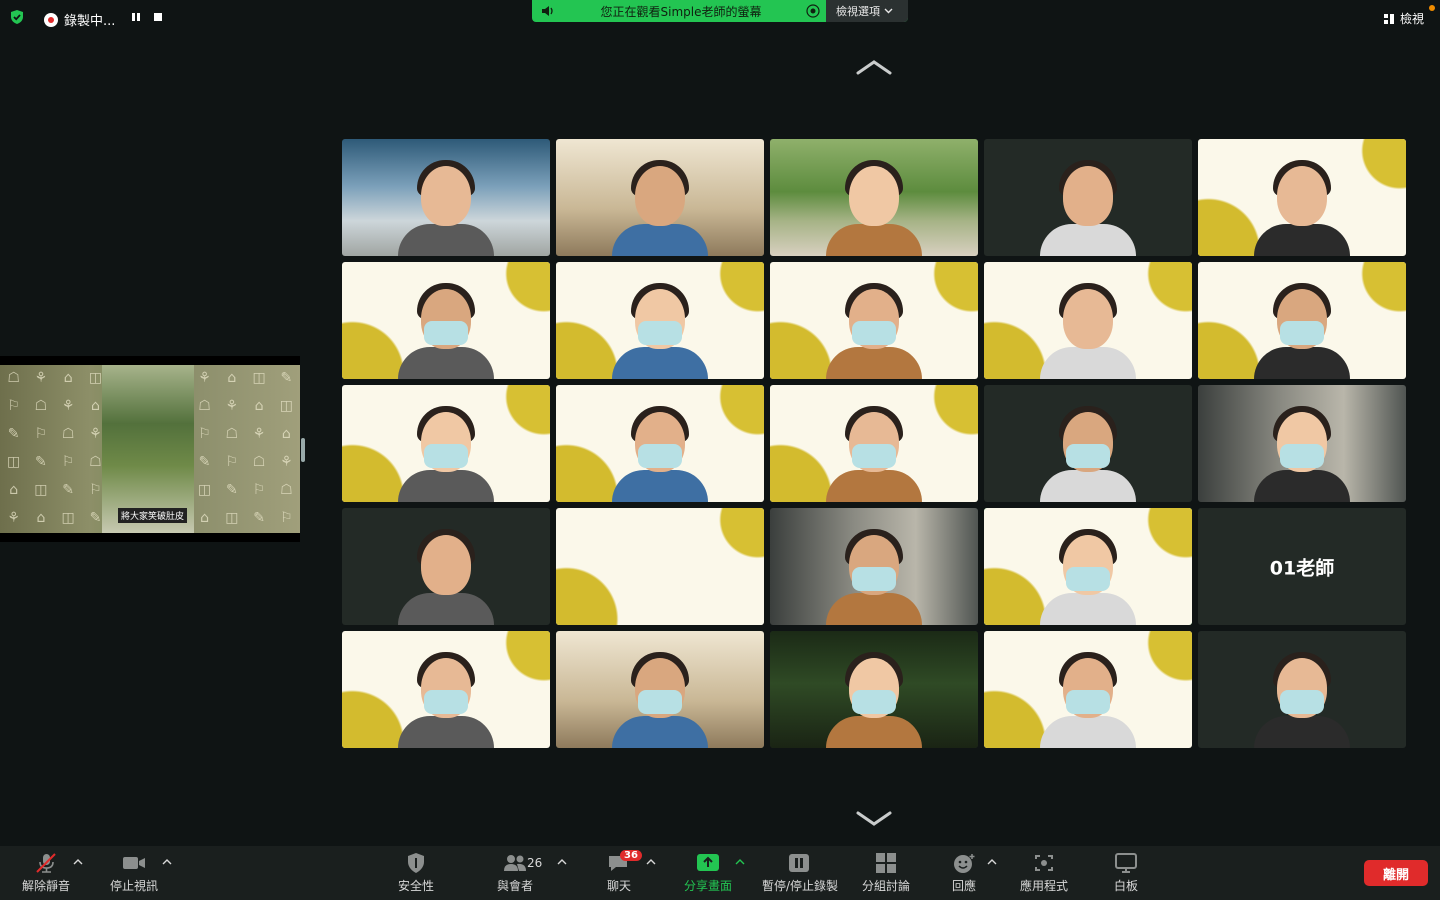 The height and width of the screenshot is (900, 1440). I want to click on share-screen-button: 分享畫面, so click(708, 873).